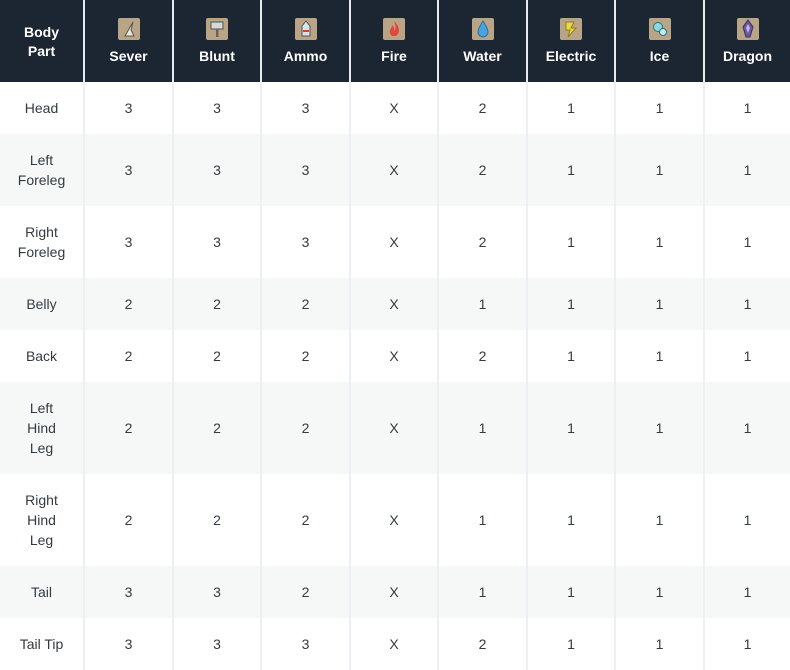 The width and height of the screenshot is (790, 670). I want to click on water-icon, so click(482, 29).